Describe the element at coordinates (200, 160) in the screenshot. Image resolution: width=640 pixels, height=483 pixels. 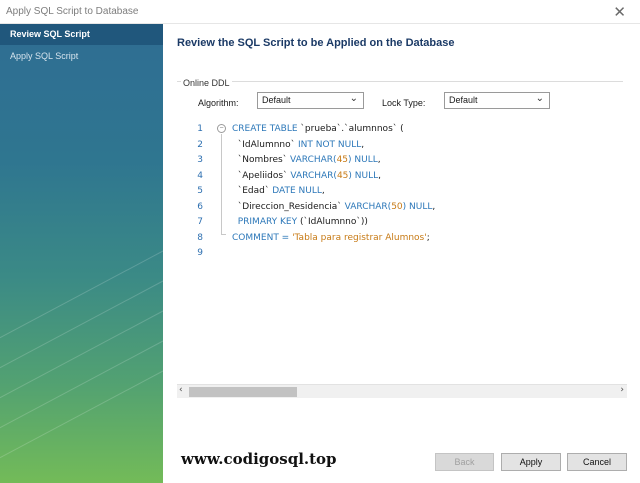
I see `line-number: 3` at that location.